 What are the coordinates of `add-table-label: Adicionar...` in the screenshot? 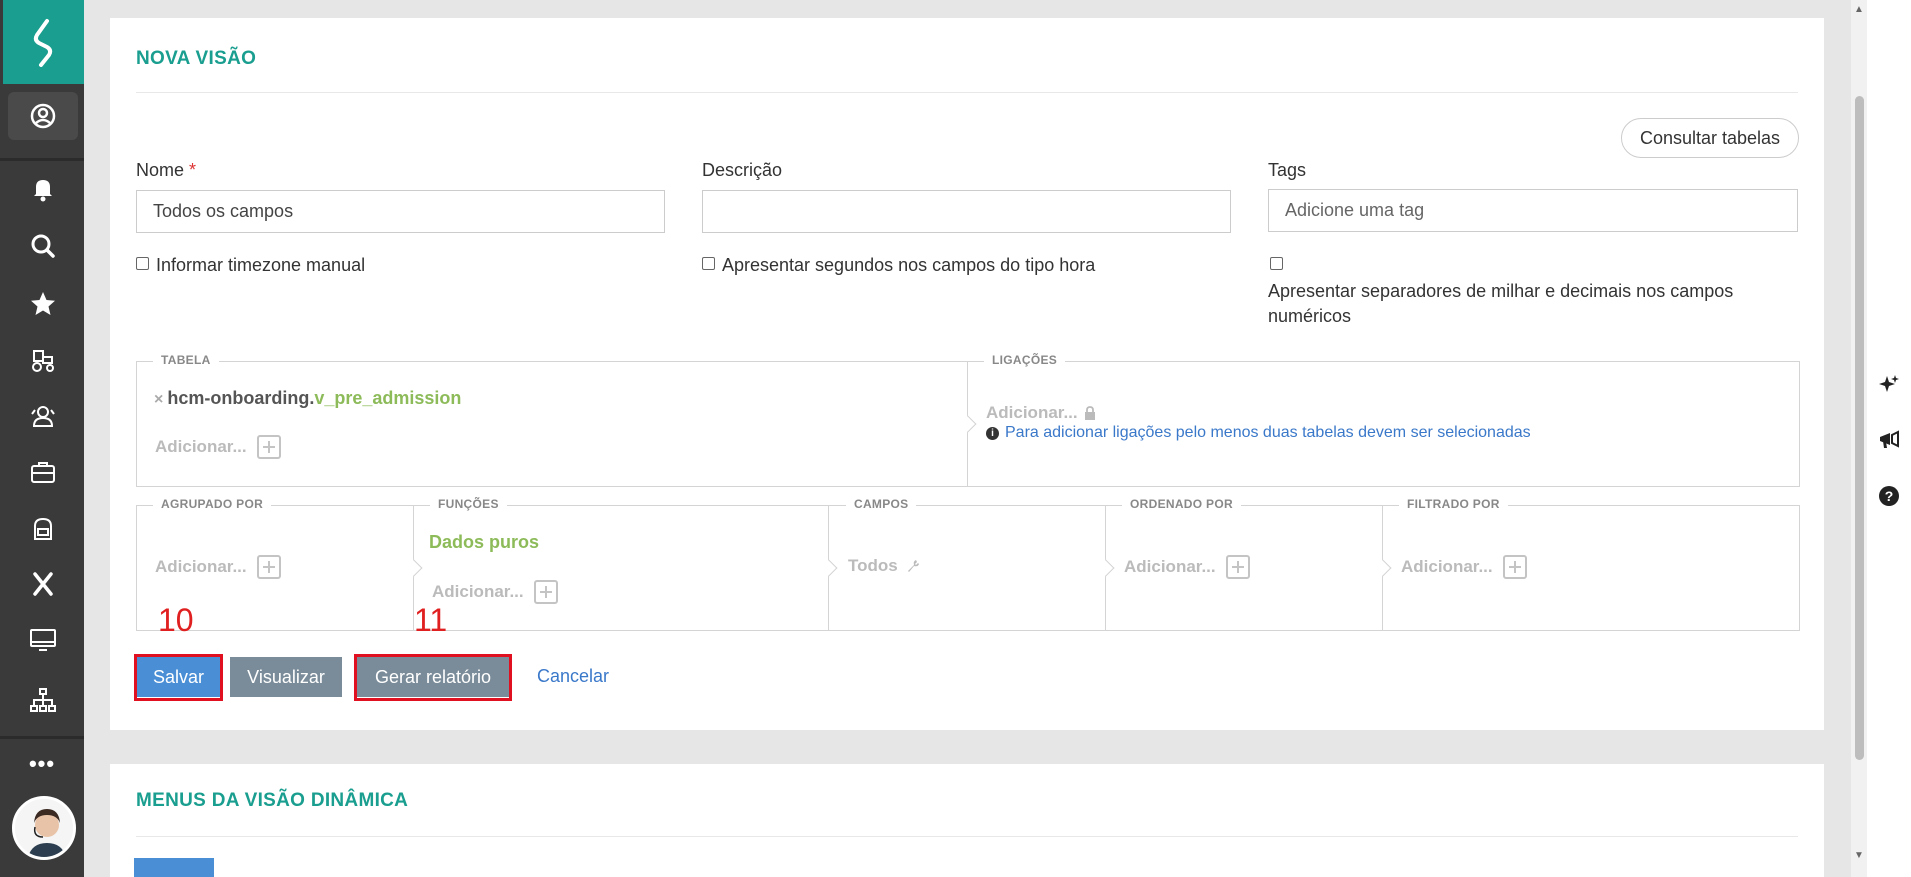 It's located at (201, 446).